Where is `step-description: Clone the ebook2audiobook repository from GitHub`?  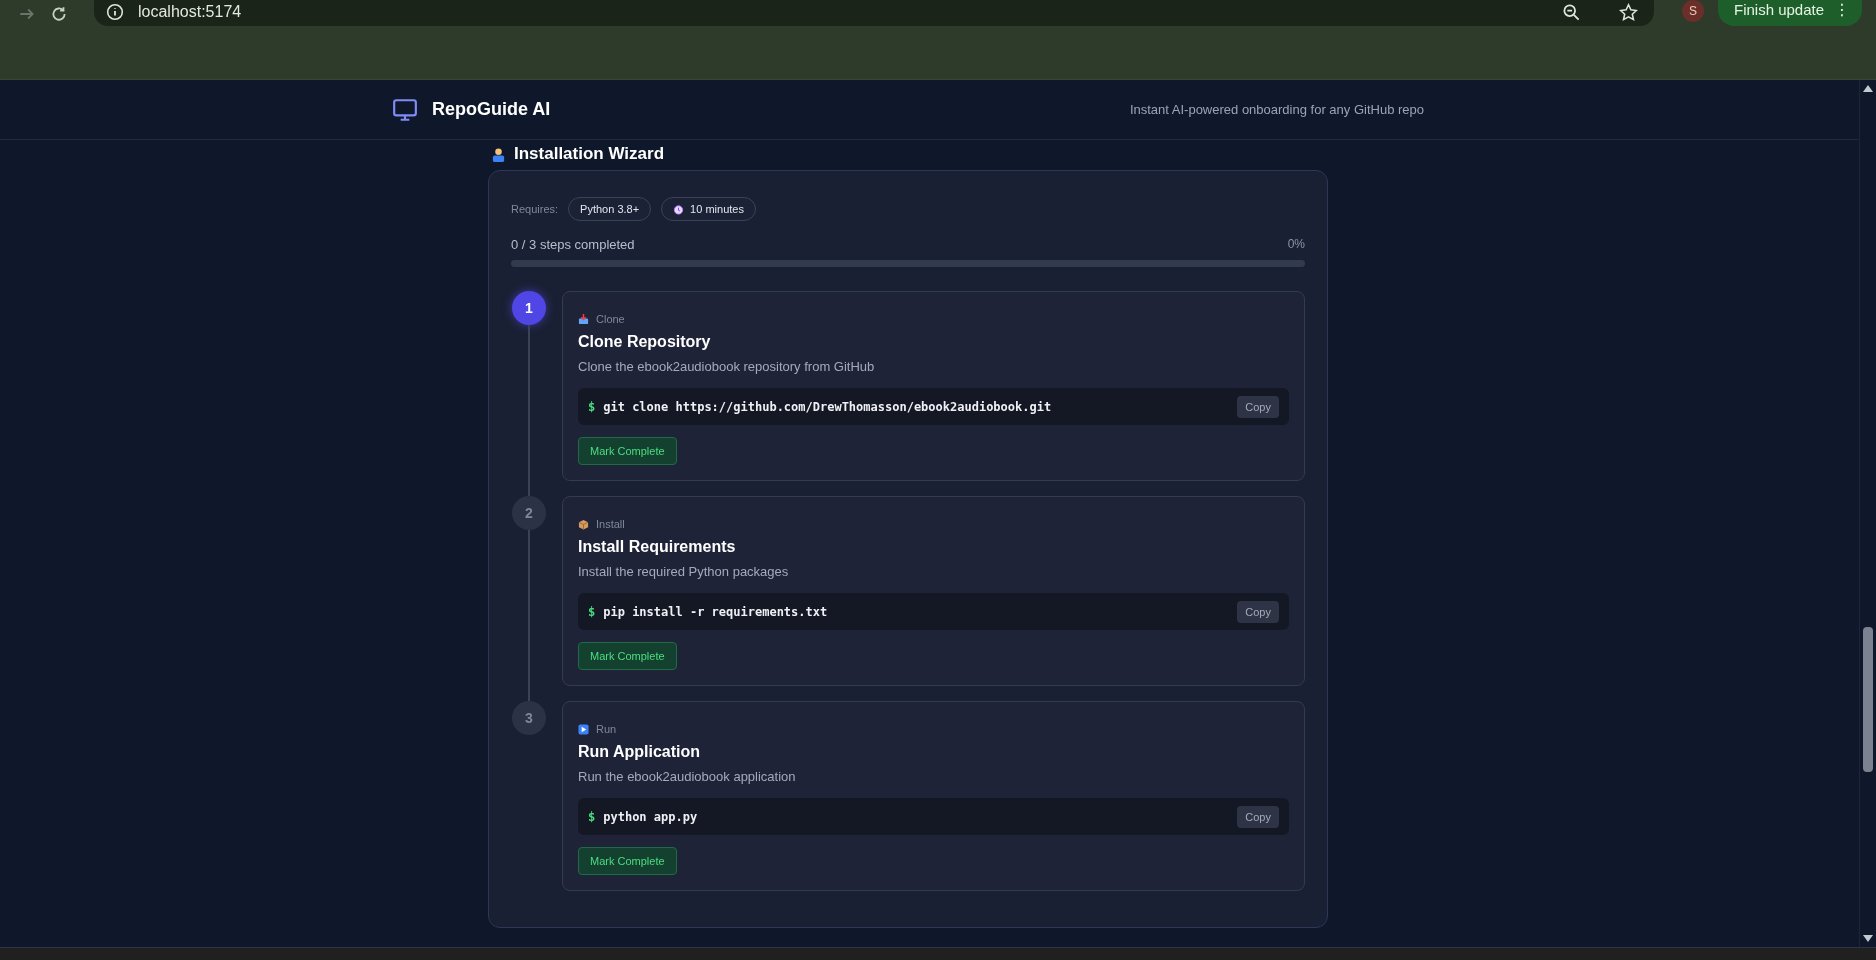
step-description: Clone the ebook2audiobook repository from GitHub is located at coordinates (727, 366).